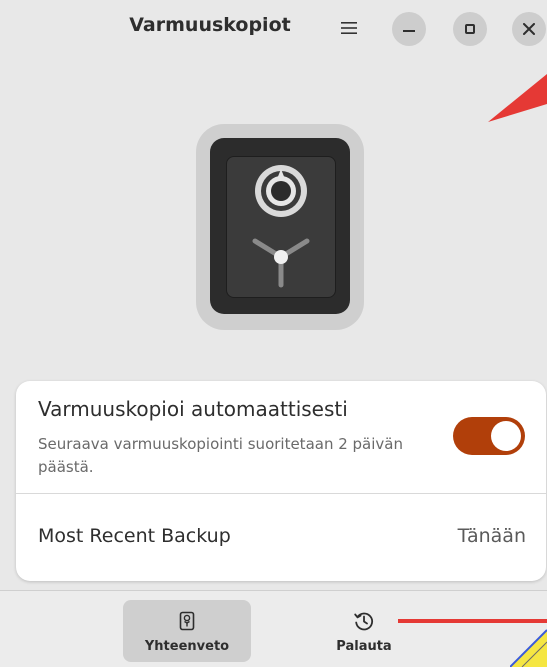 This screenshot has height=667, width=547. I want to click on recent-backup-label: Most Recent Backup, so click(134, 536).